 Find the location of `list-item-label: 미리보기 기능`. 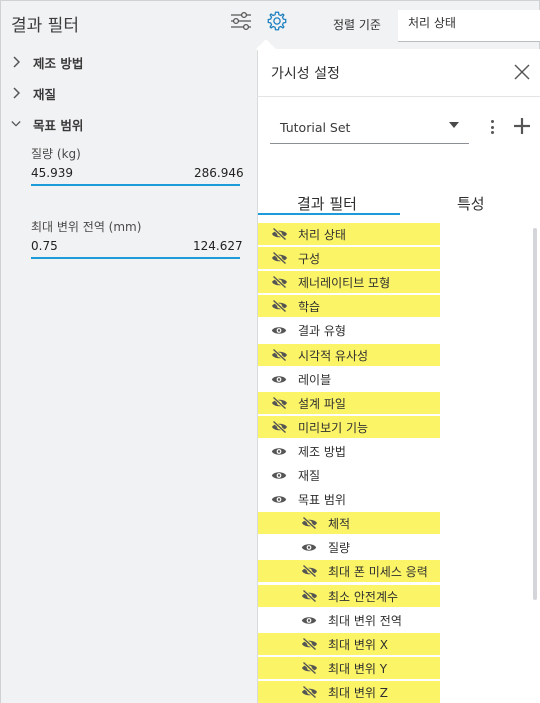

list-item-label: 미리보기 기능 is located at coordinates (333, 427).